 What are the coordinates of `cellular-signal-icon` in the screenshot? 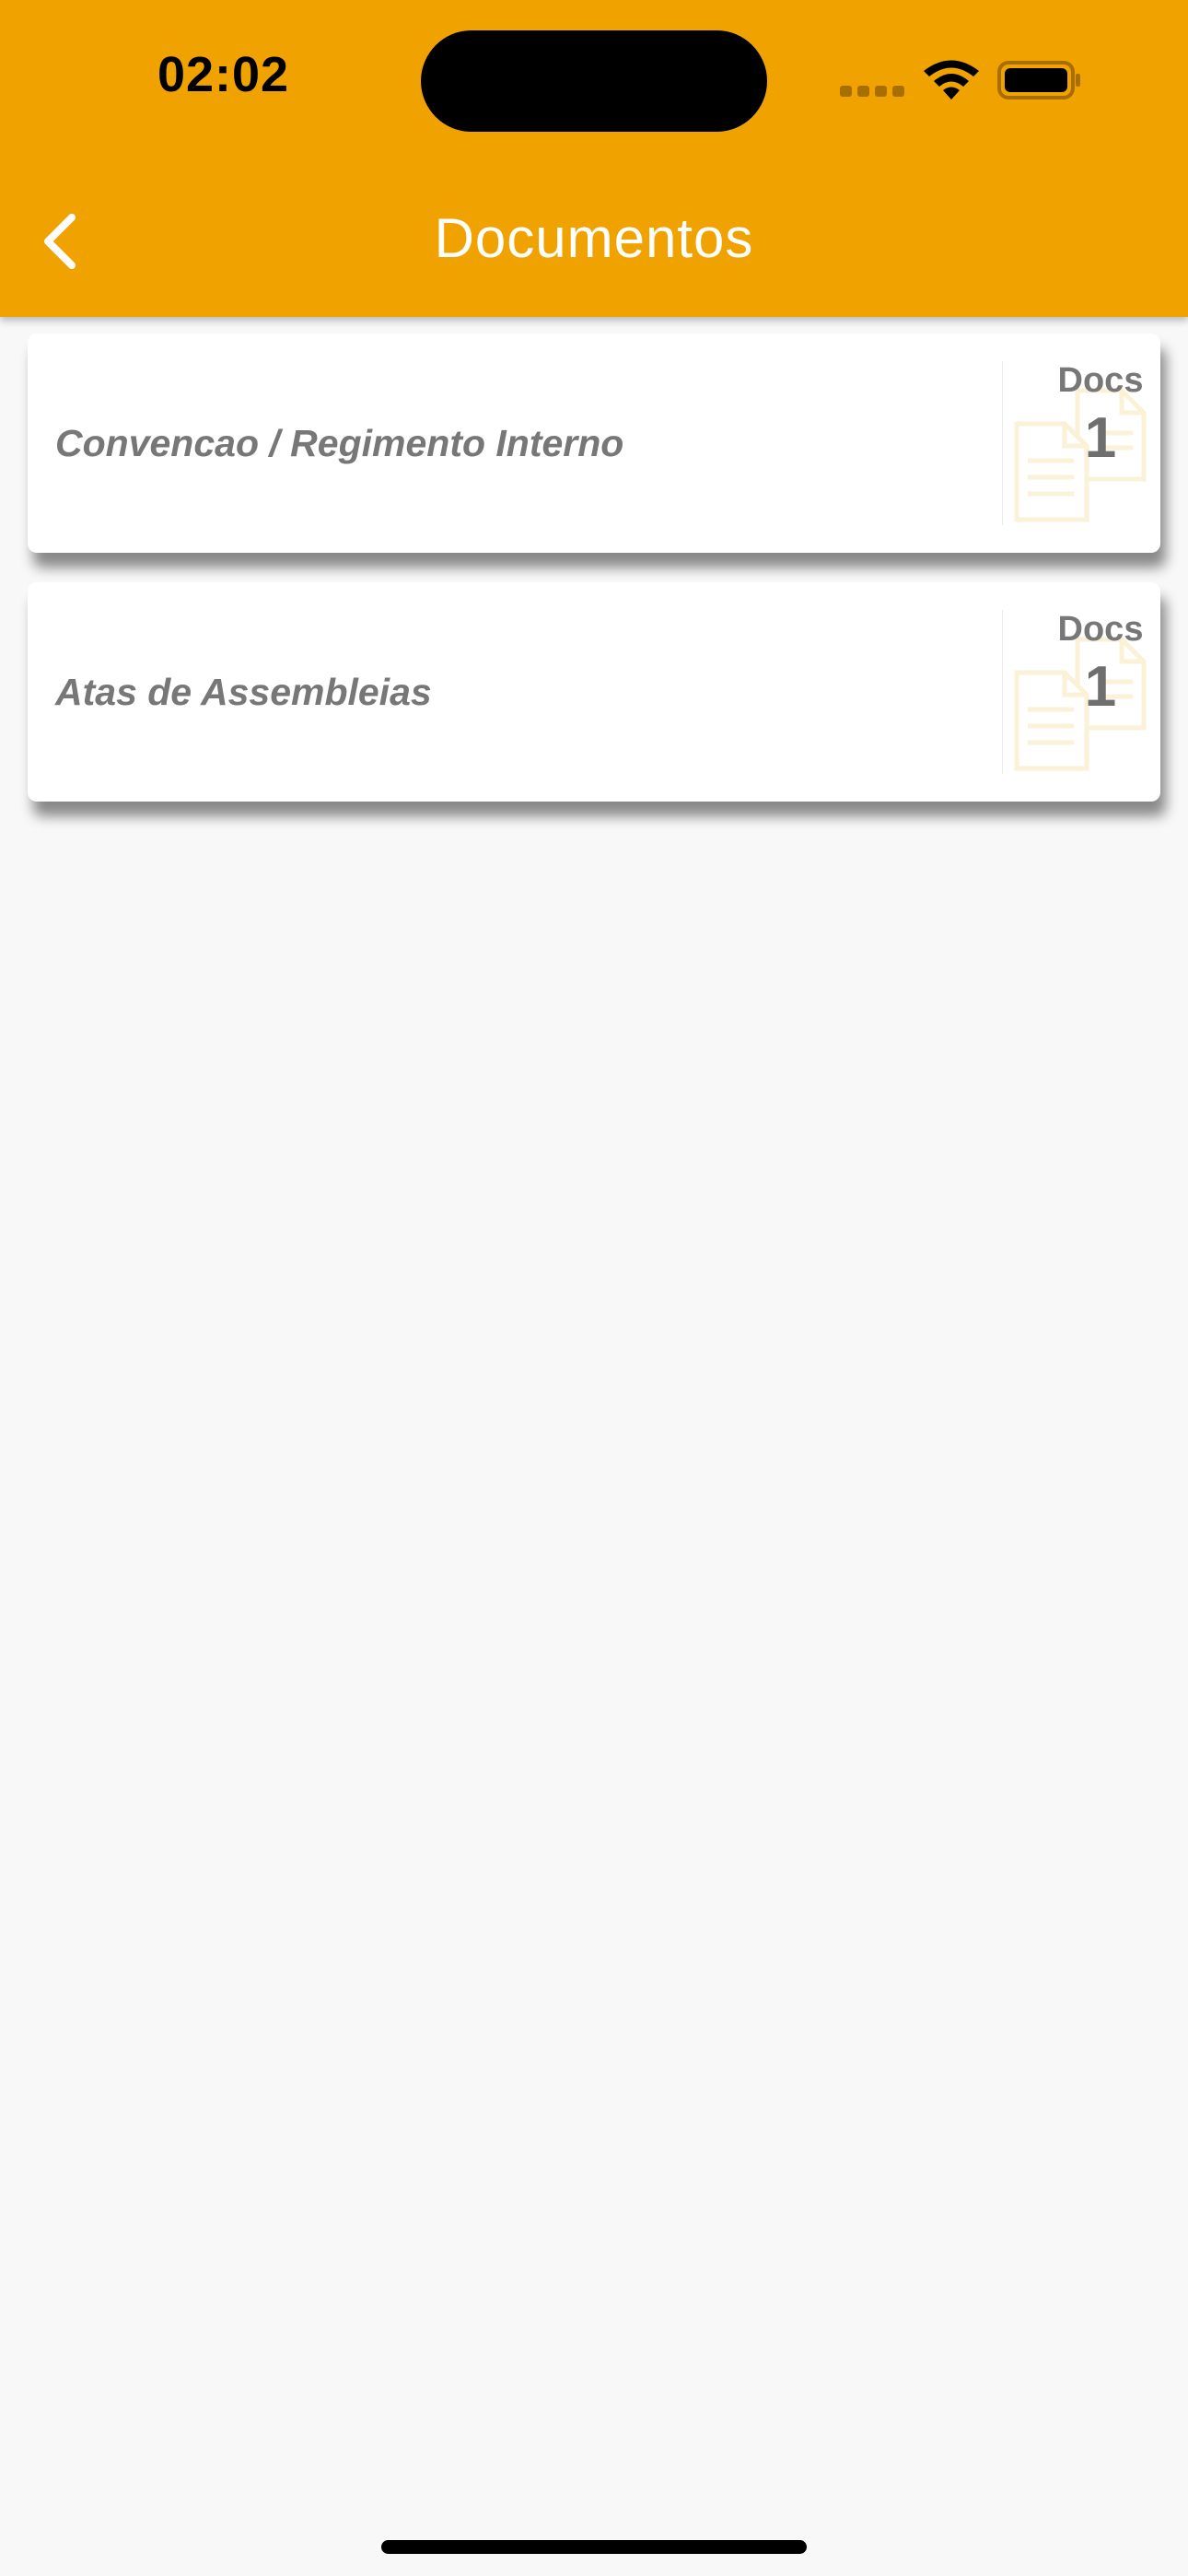 It's located at (873, 91).